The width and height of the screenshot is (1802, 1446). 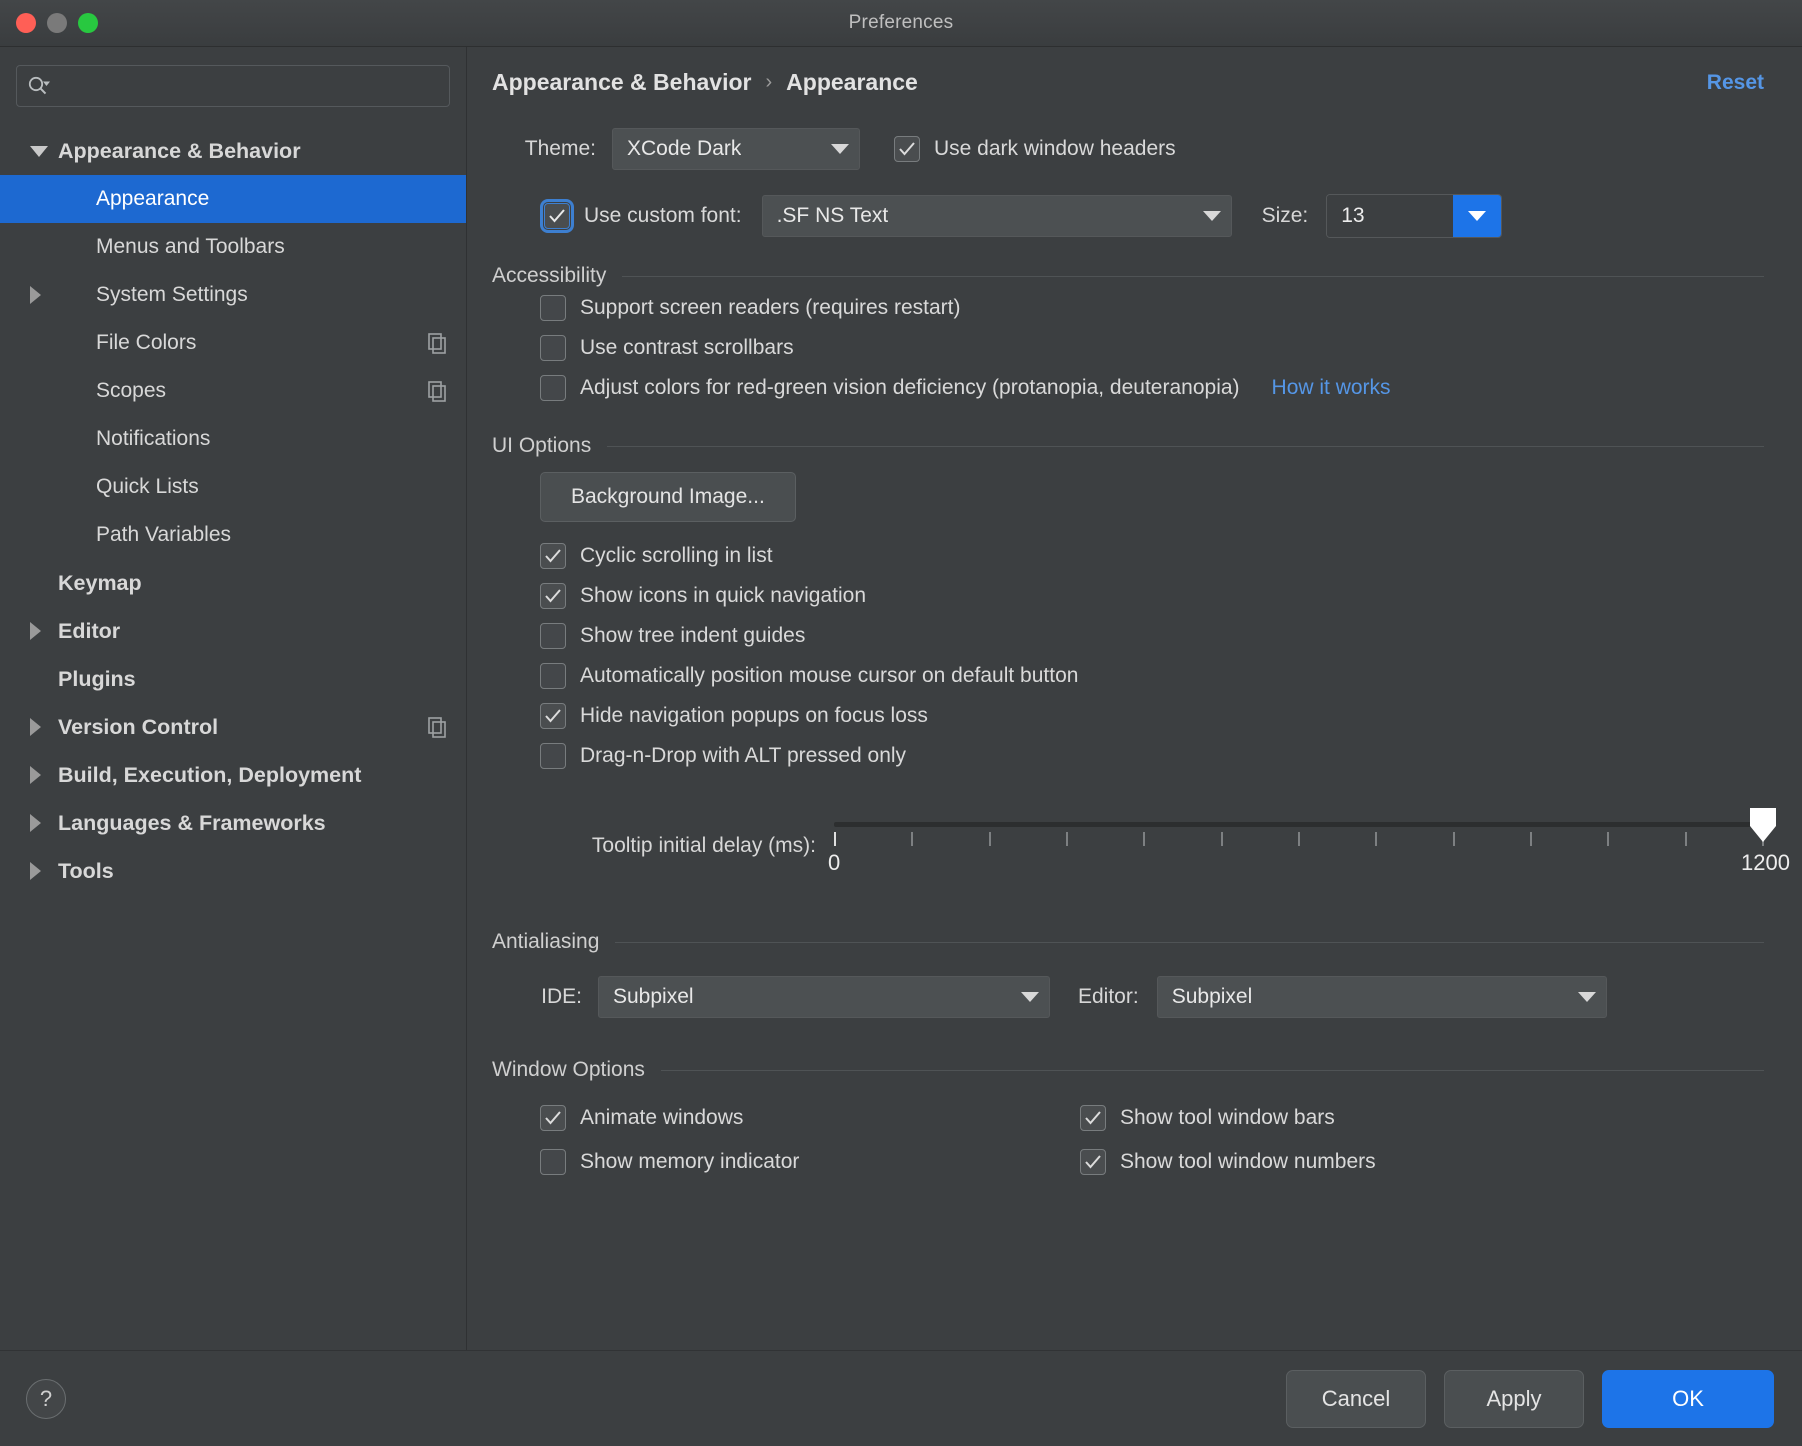 I want to click on theme-combobox: XCode Dark, so click(x=736, y=149).